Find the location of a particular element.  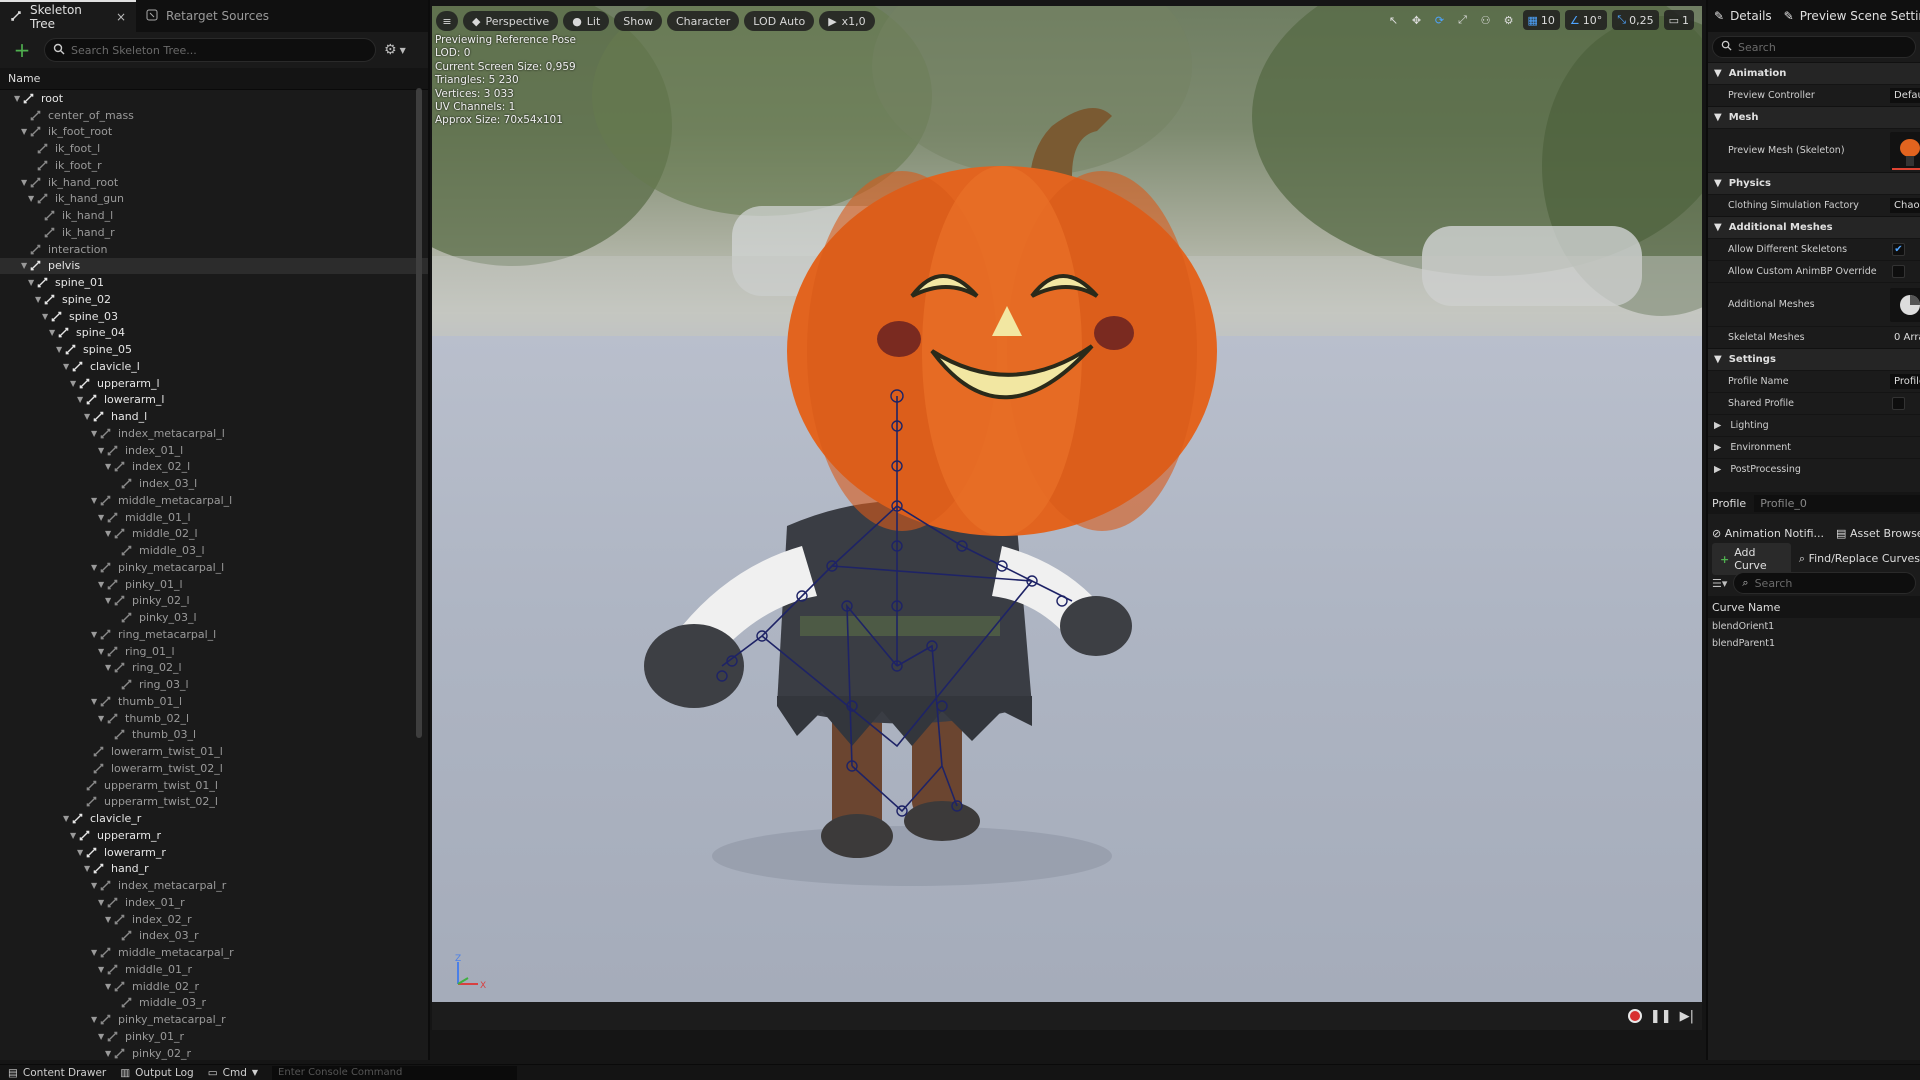

tab-asset-browser: ▤ Asset Browser is located at coordinates (1878, 533).